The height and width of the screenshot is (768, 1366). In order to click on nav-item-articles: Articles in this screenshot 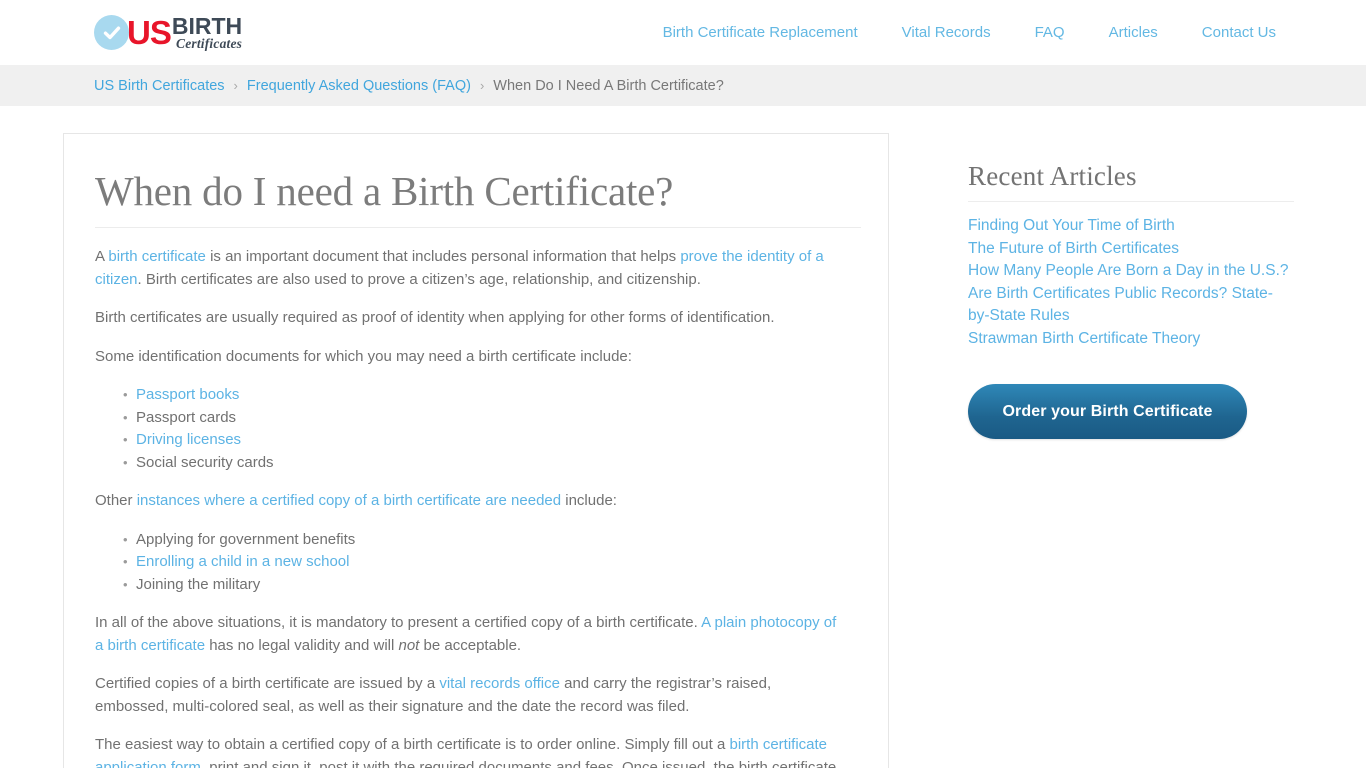, I will do `click(1133, 32)`.